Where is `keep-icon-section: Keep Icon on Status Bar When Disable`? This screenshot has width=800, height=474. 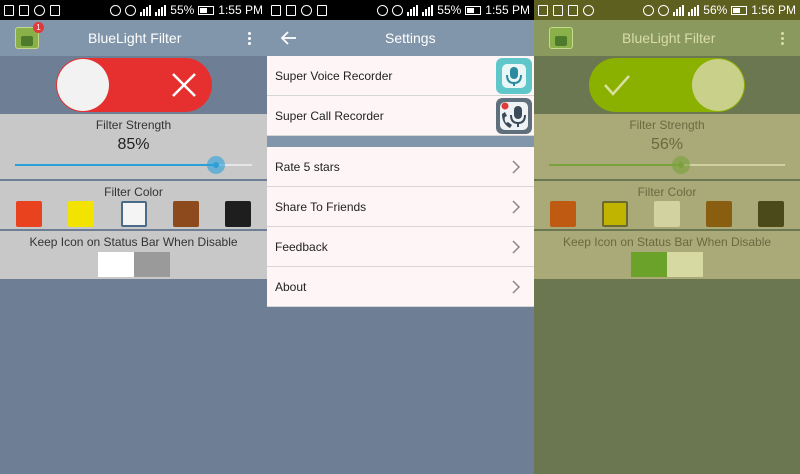
keep-icon-section: Keep Icon on Status Bar When Disable is located at coordinates (133, 255).